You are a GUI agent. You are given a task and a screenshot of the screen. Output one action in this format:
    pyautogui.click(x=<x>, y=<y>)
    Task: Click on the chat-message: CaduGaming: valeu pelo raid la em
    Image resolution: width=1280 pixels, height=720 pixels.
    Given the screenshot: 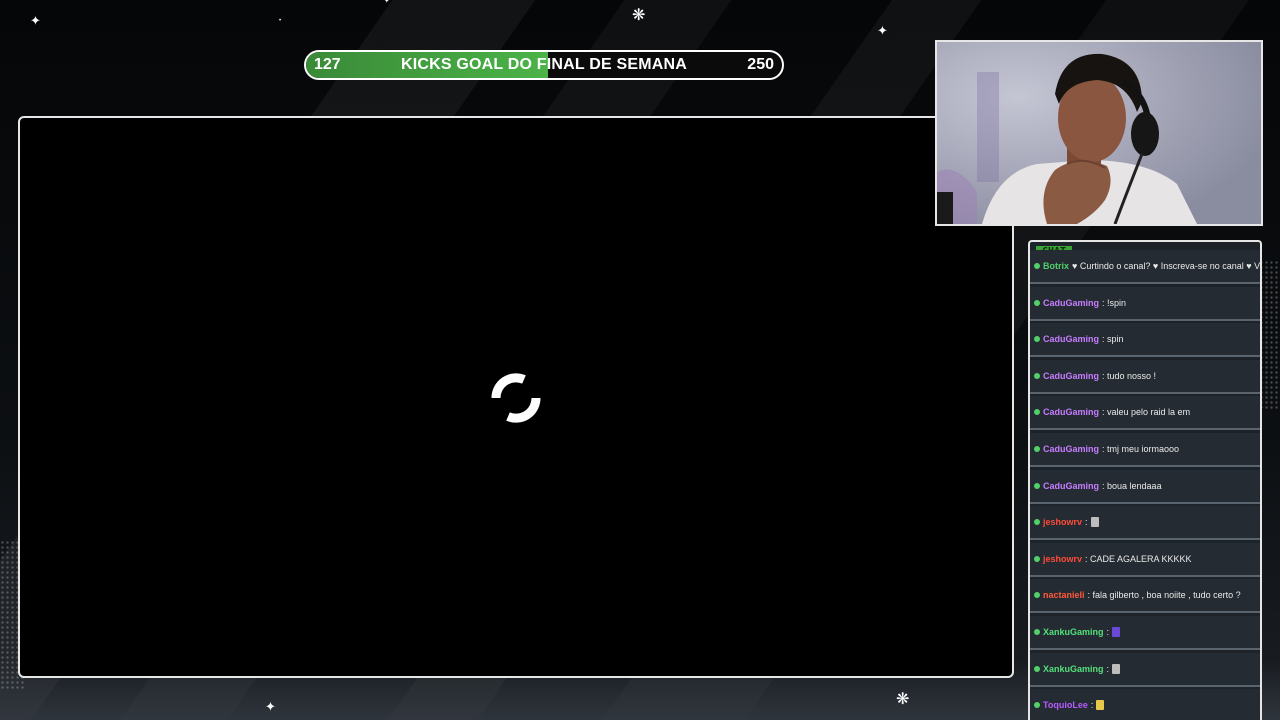 What is the action you would take?
    pyautogui.click(x=1145, y=413)
    